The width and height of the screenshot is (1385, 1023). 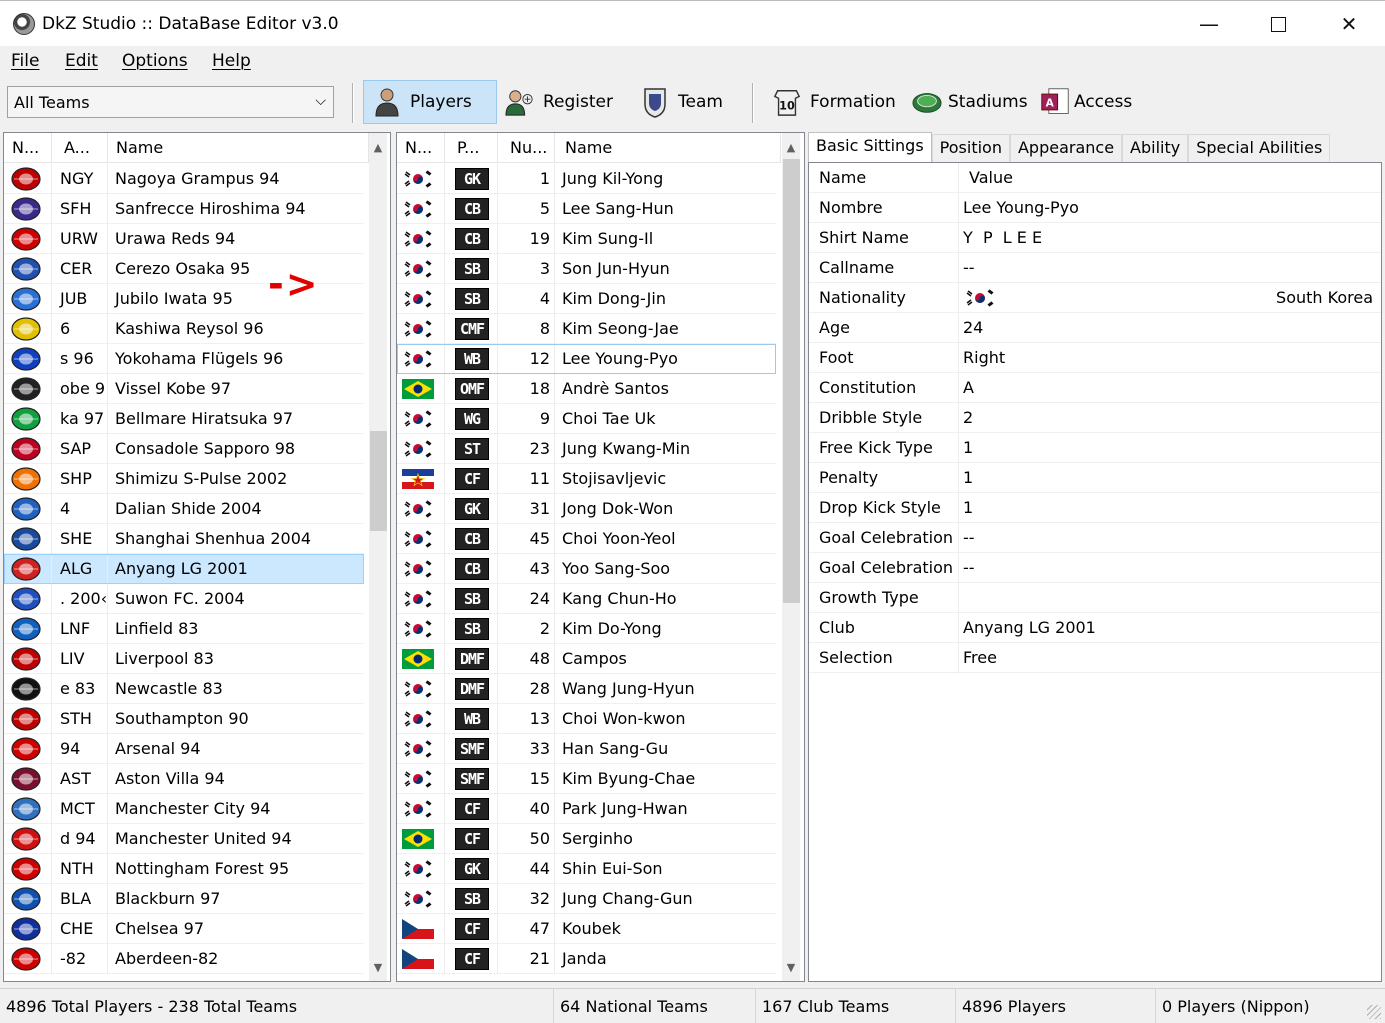 I want to click on property-row: Dribble Style 2, so click(x=1095, y=417).